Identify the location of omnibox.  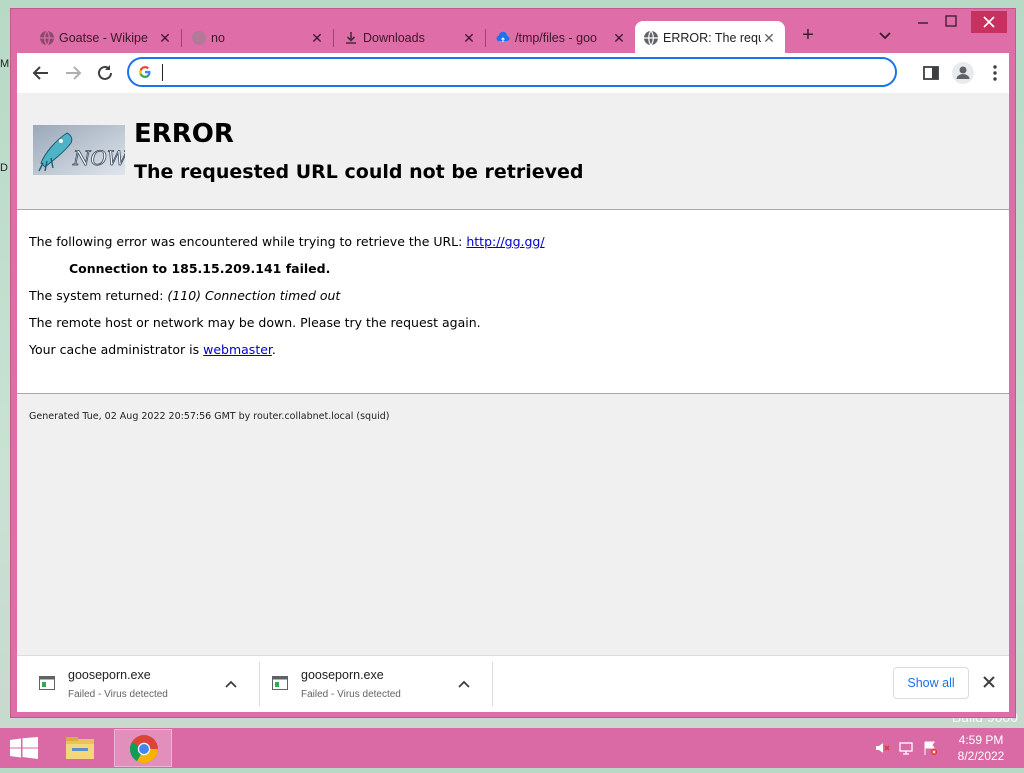
(512, 72).